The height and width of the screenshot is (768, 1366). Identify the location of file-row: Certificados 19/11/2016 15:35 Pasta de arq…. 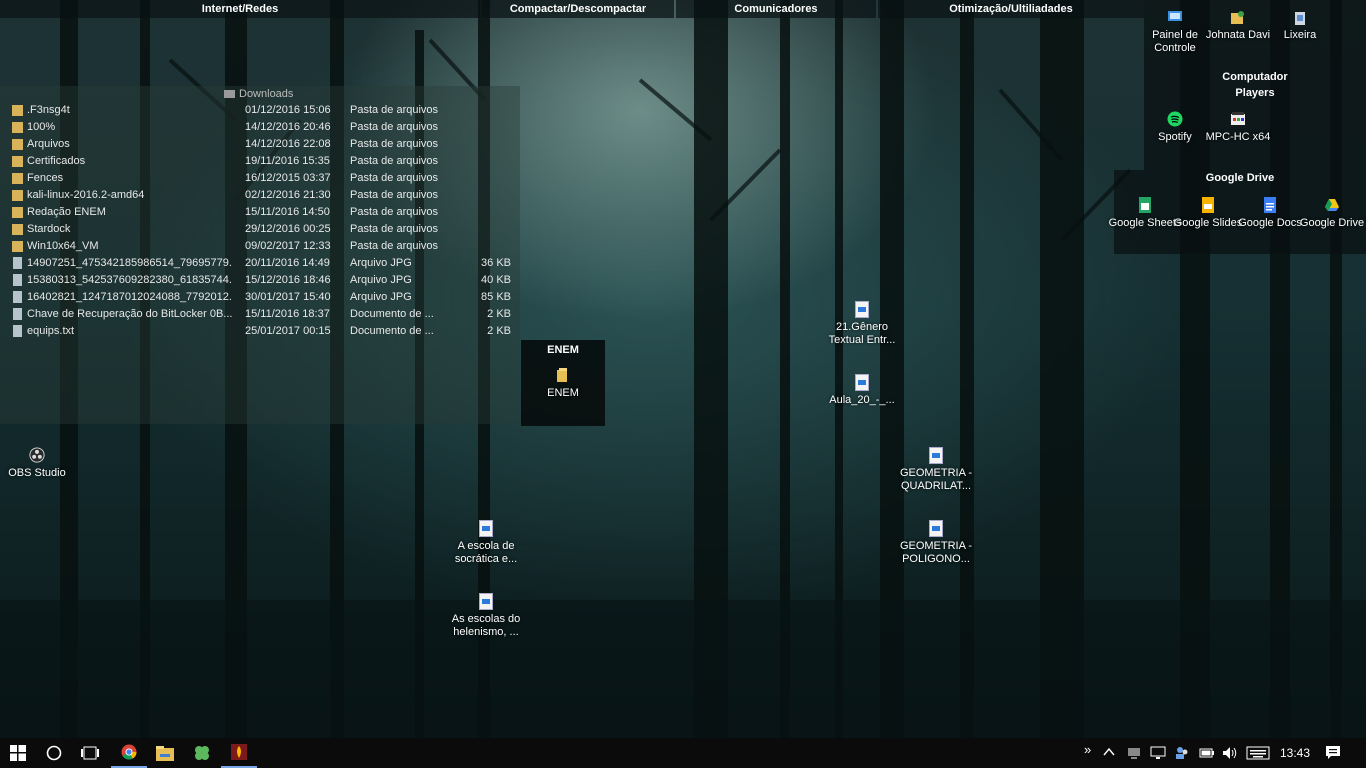
(263, 161).